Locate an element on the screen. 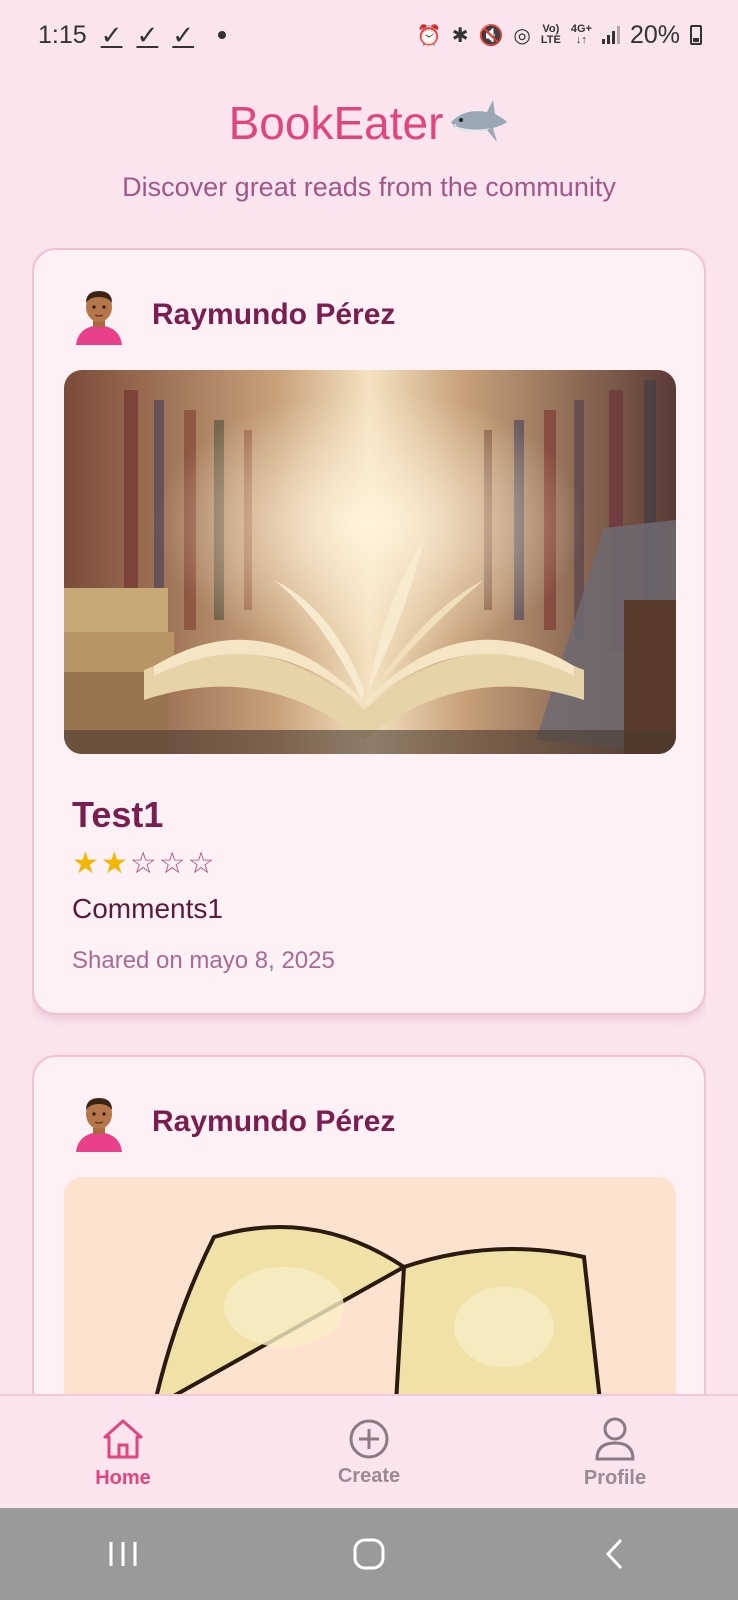 This screenshot has width=738, height=1600. star-filled-icon: ★★ is located at coordinates (101, 863).